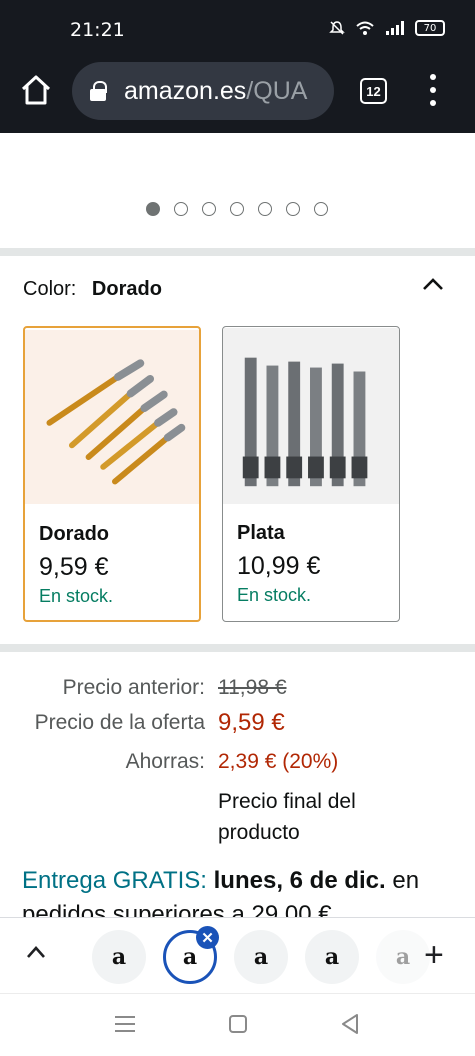 Image resolution: width=475 pixels, height=1056 pixels. I want to click on status-icons: 70, so click(387, 28).